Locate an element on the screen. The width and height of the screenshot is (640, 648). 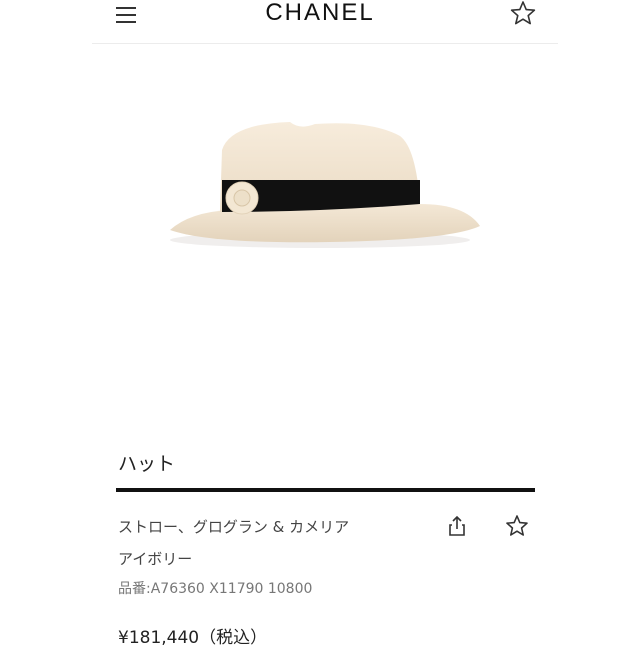
product-description: ストロー、グログラン & カメリア is located at coordinates (234, 527).